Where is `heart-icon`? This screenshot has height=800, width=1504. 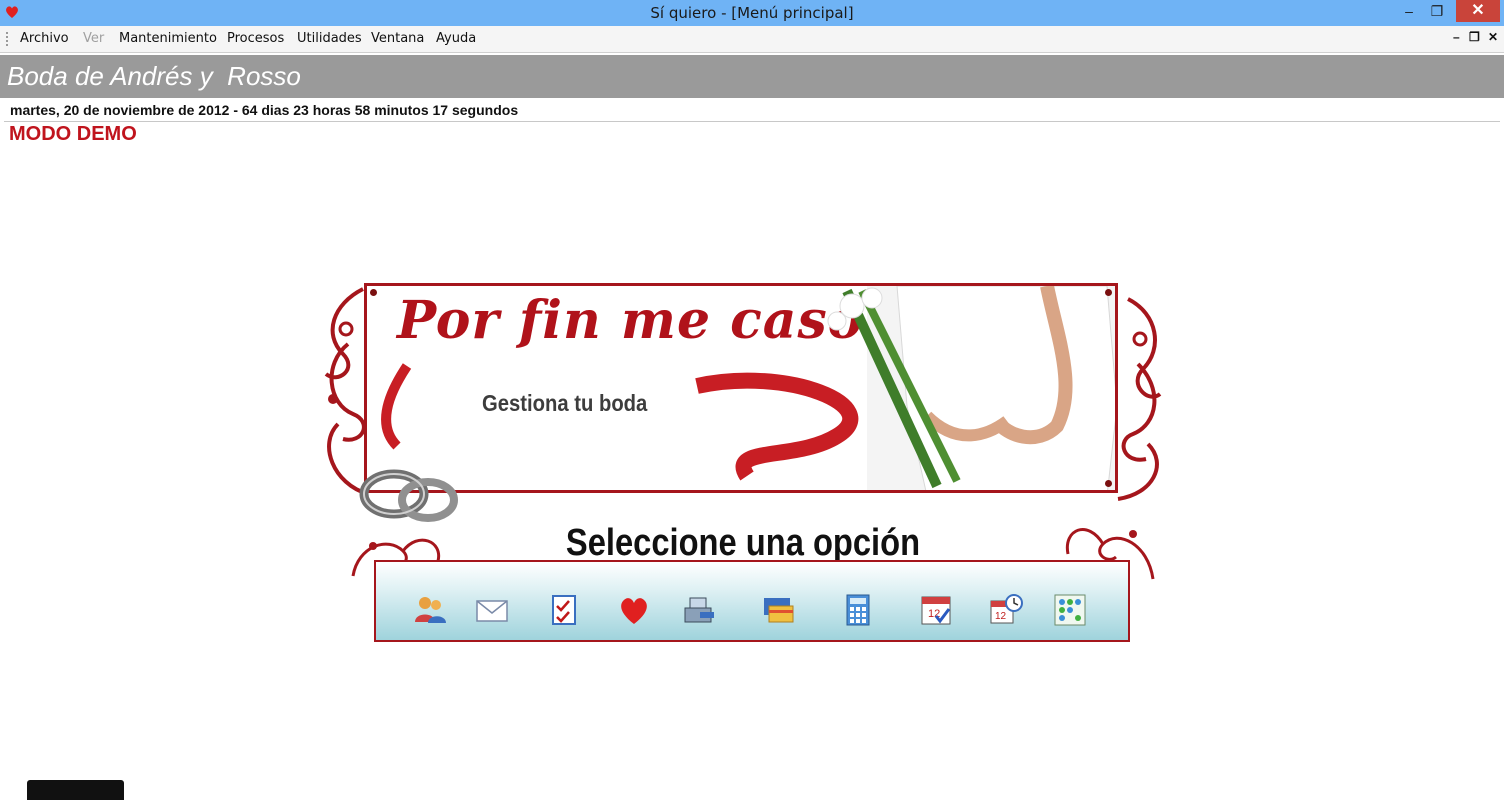 heart-icon is located at coordinates (634, 610).